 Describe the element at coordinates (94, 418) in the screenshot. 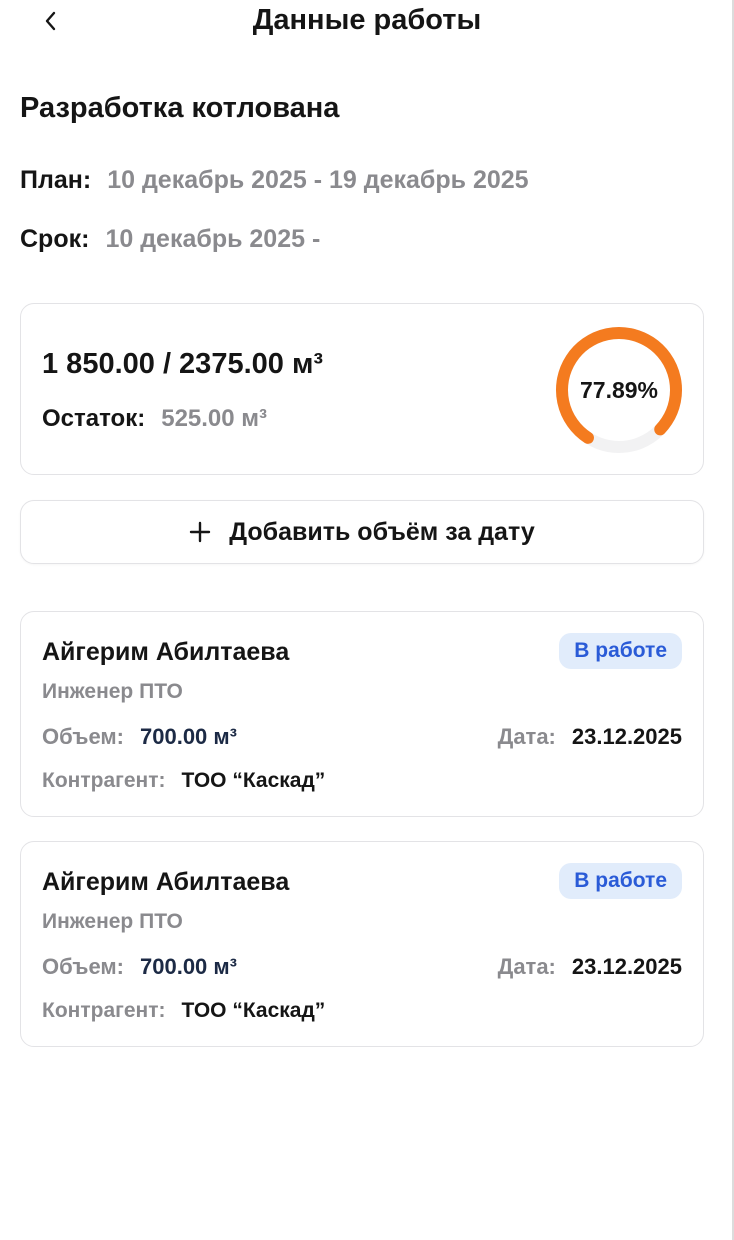

I see `remain-label: Остаток:` at that location.